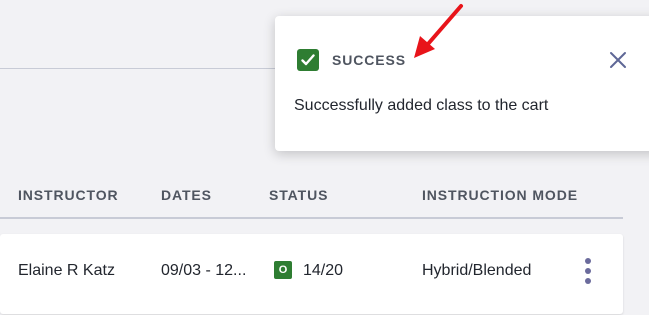 This screenshot has width=649, height=315. I want to click on column-header-status: STATUS, so click(298, 195).